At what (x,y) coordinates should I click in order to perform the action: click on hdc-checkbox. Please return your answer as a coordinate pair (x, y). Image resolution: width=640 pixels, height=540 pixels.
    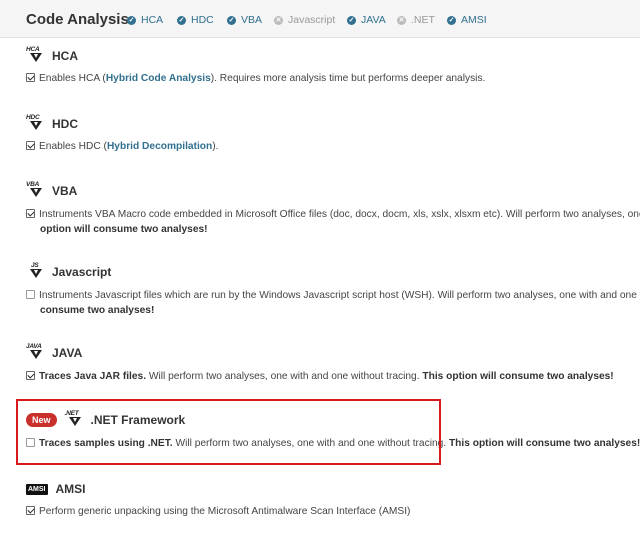
    Looking at the image, I should click on (30, 145).